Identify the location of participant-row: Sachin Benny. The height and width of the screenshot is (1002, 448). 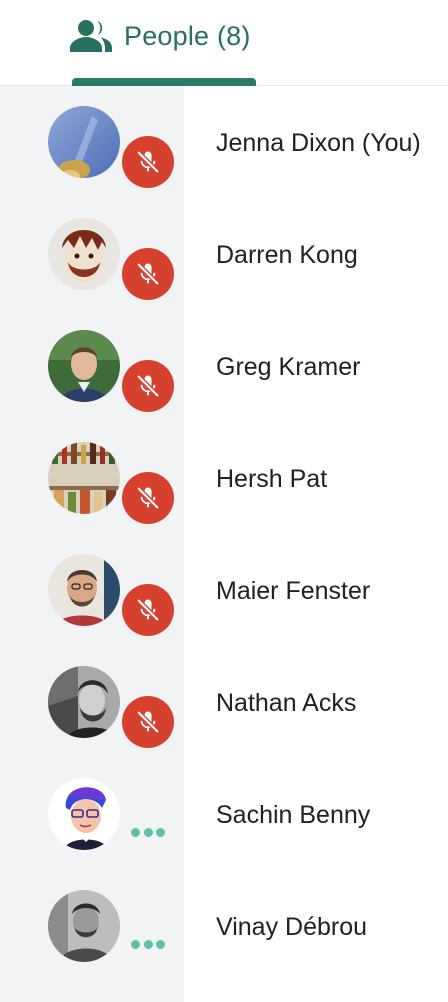
(224, 814).